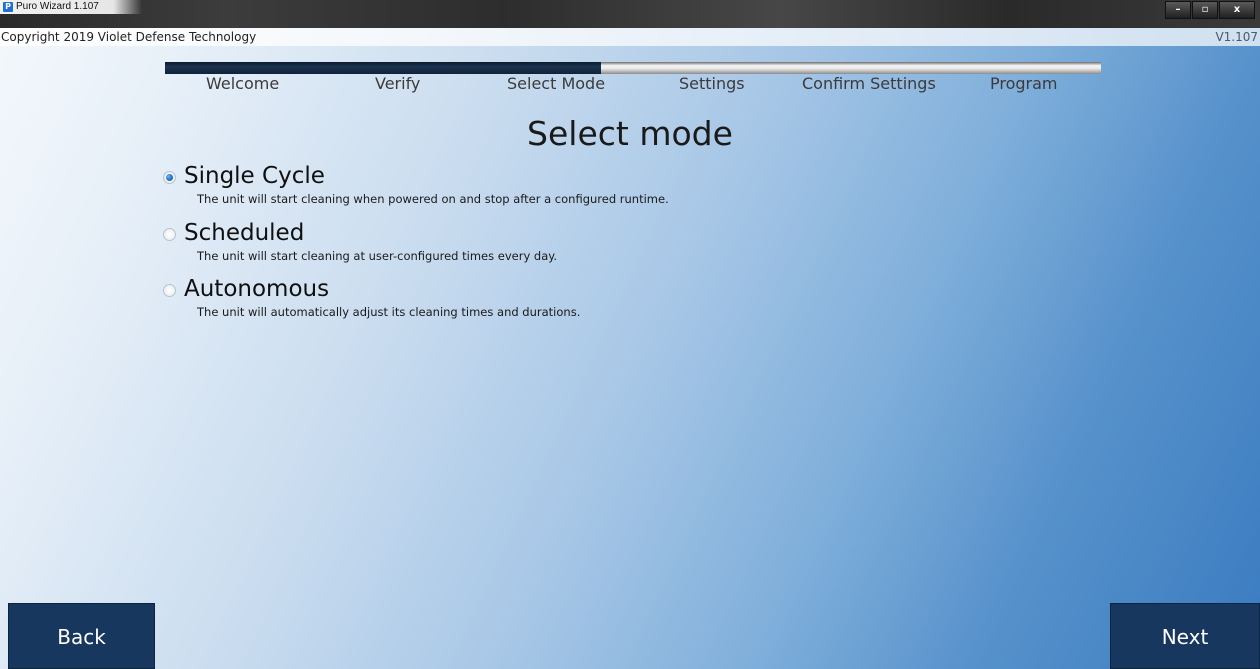 The image size is (1260, 669). What do you see at coordinates (630, 15) in the screenshot?
I see `title-bar: P Puro Wizard 1.107 – ▫ x` at bounding box center [630, 15].